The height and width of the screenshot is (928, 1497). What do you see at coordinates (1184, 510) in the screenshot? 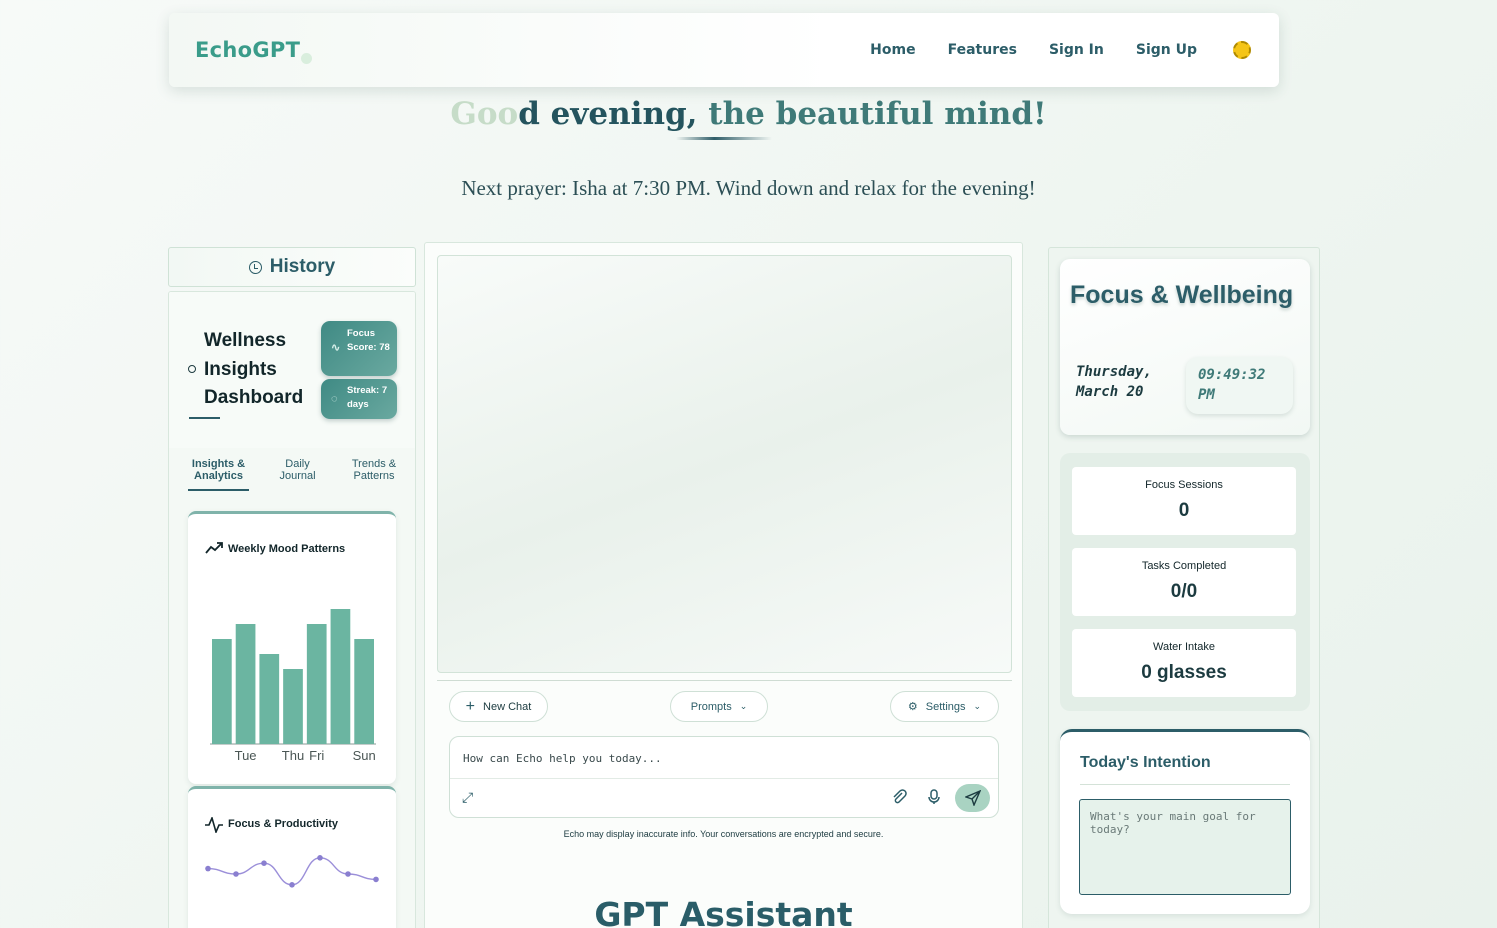
I see `metric-value: 0` at bounding box center [1184, 510].